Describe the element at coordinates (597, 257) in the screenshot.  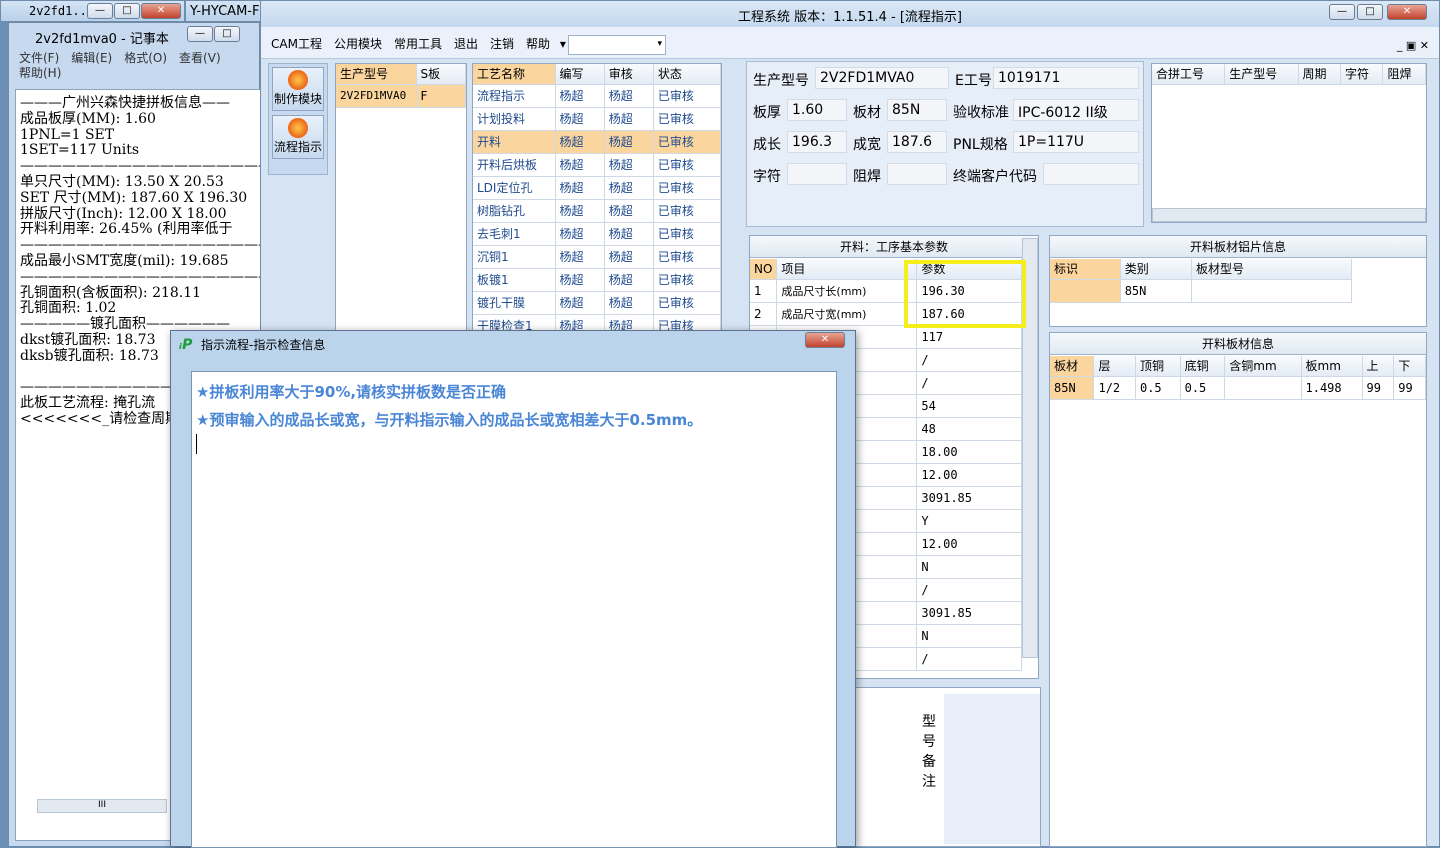
I see `table-row: 沉铜1 杨超 杨超 已审核` at that location.